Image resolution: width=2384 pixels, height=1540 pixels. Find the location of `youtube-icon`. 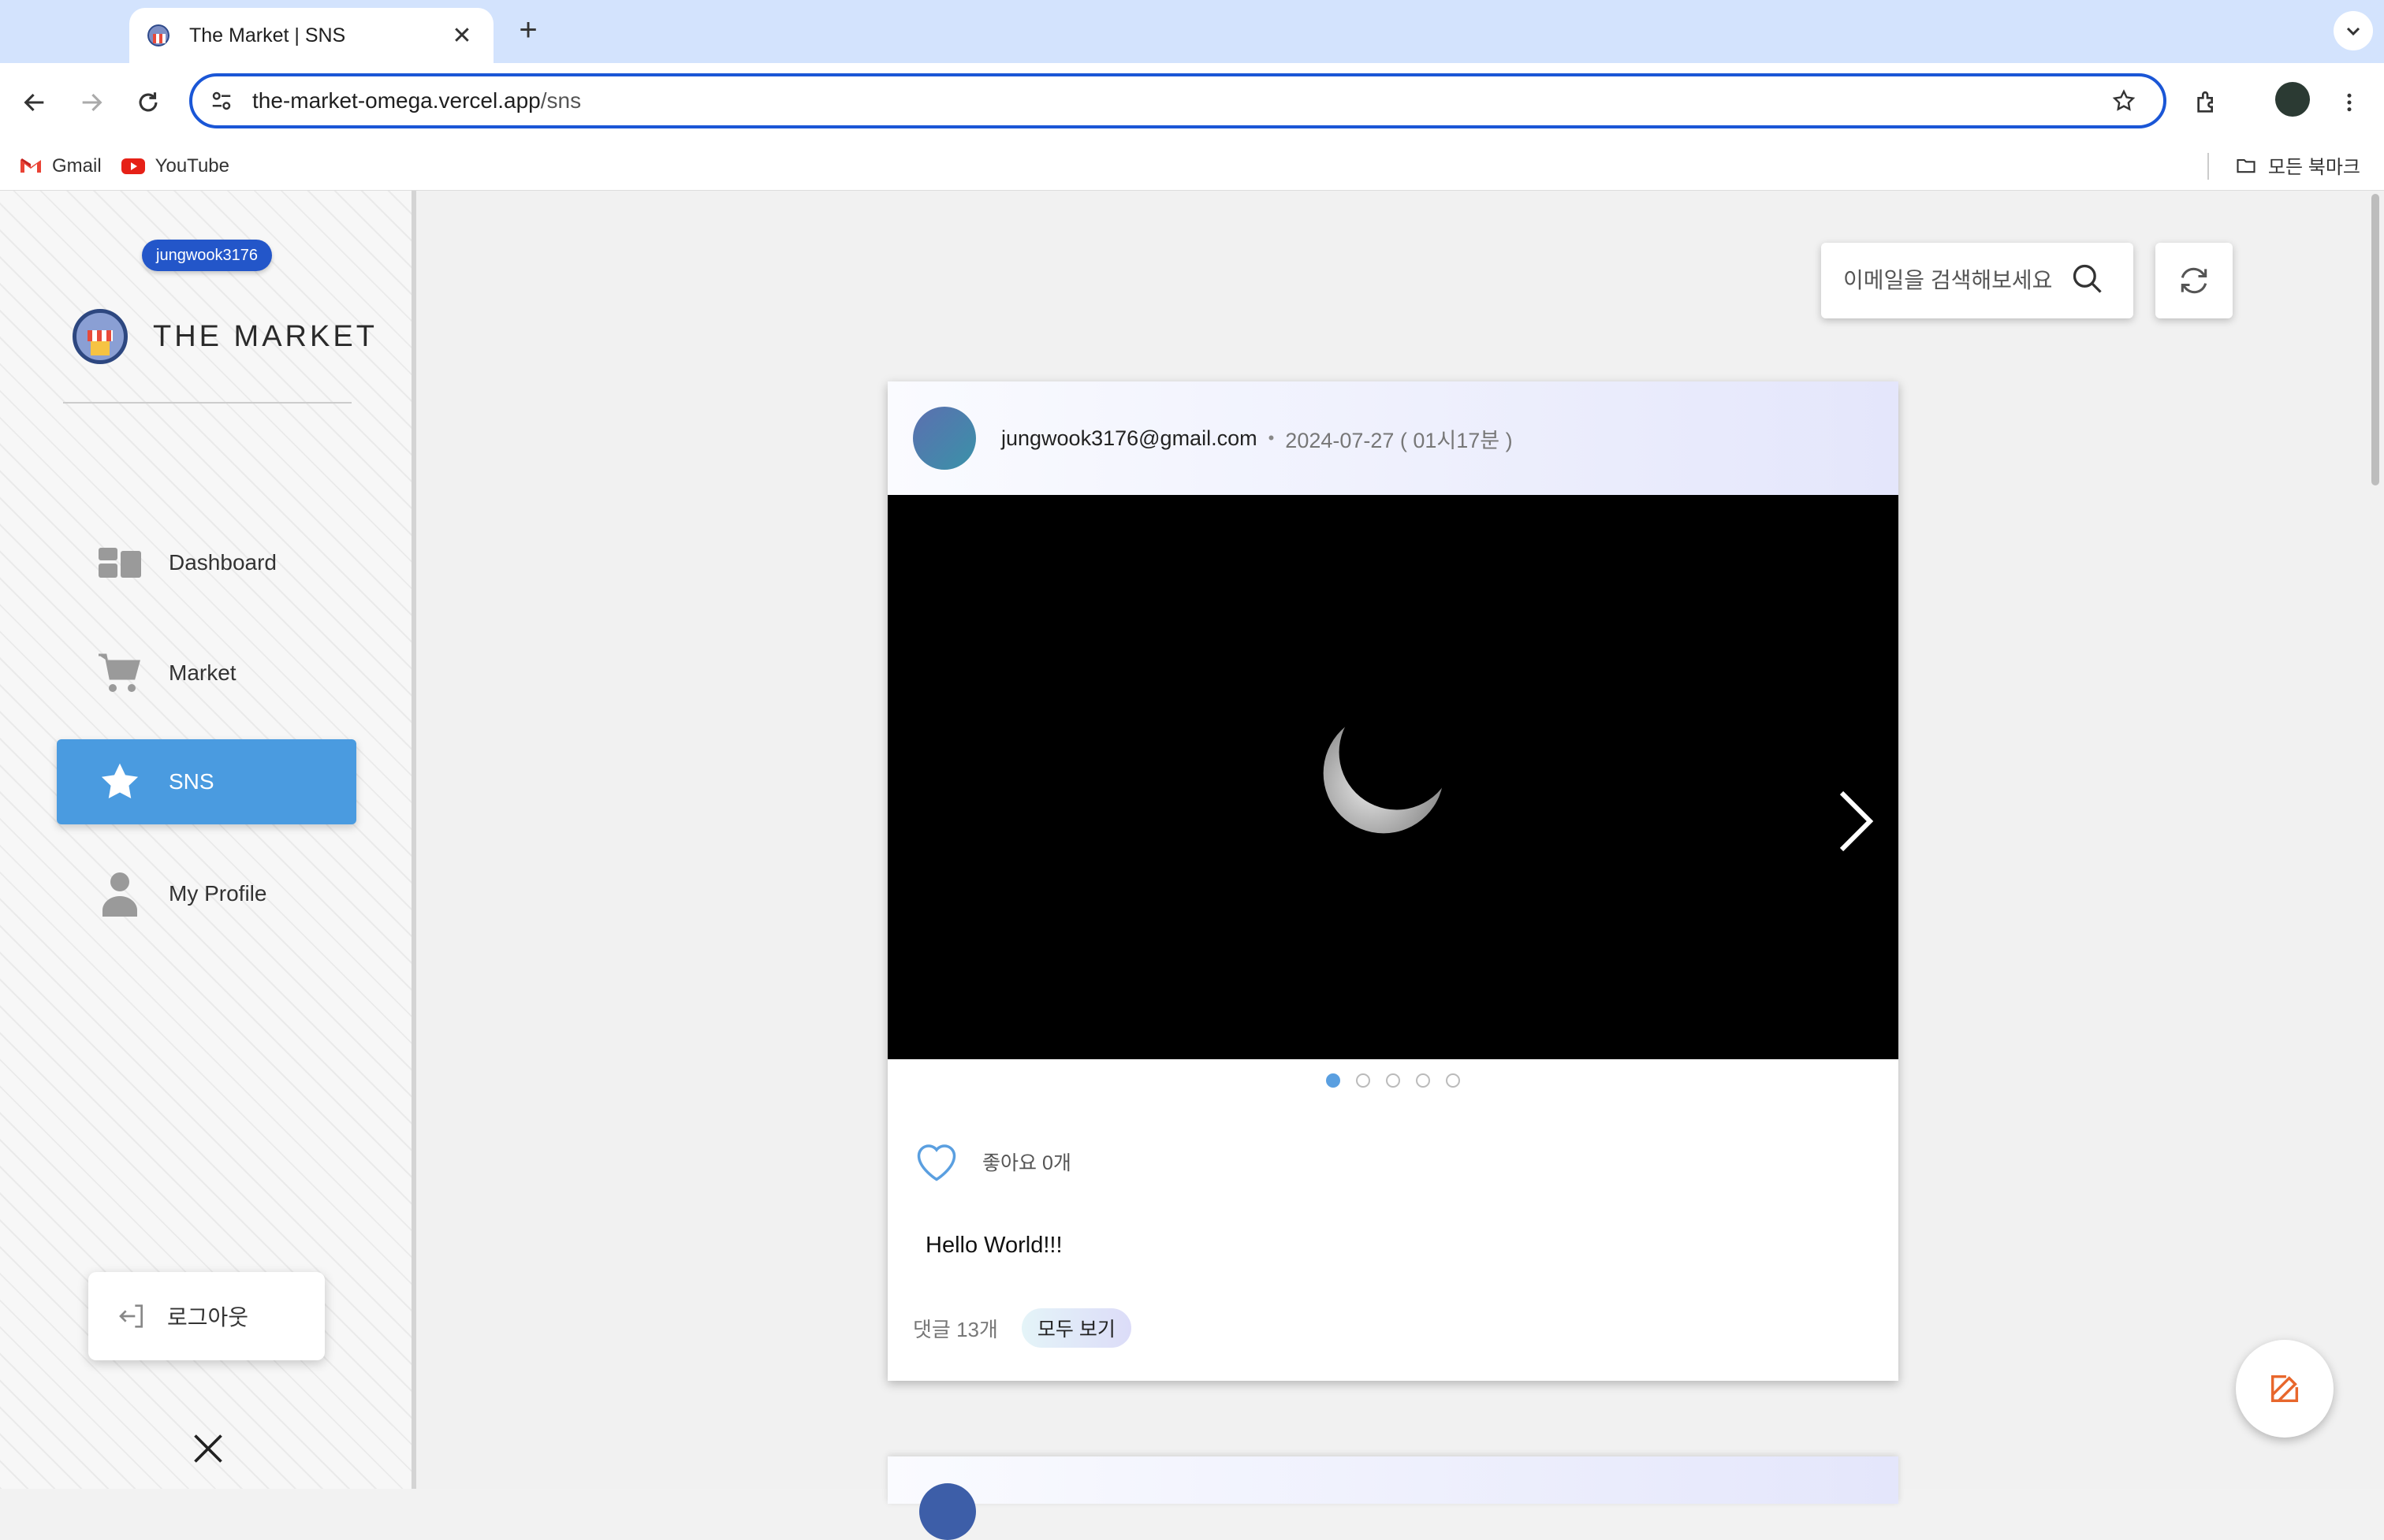

youtube-icon is located at coordinates (134, 166).